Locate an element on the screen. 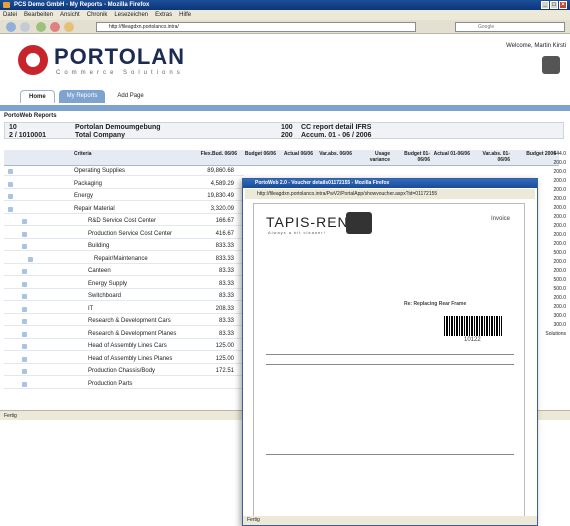  table-row: Repair/Maintenance 833.33 is located at coordinates (124, 259).